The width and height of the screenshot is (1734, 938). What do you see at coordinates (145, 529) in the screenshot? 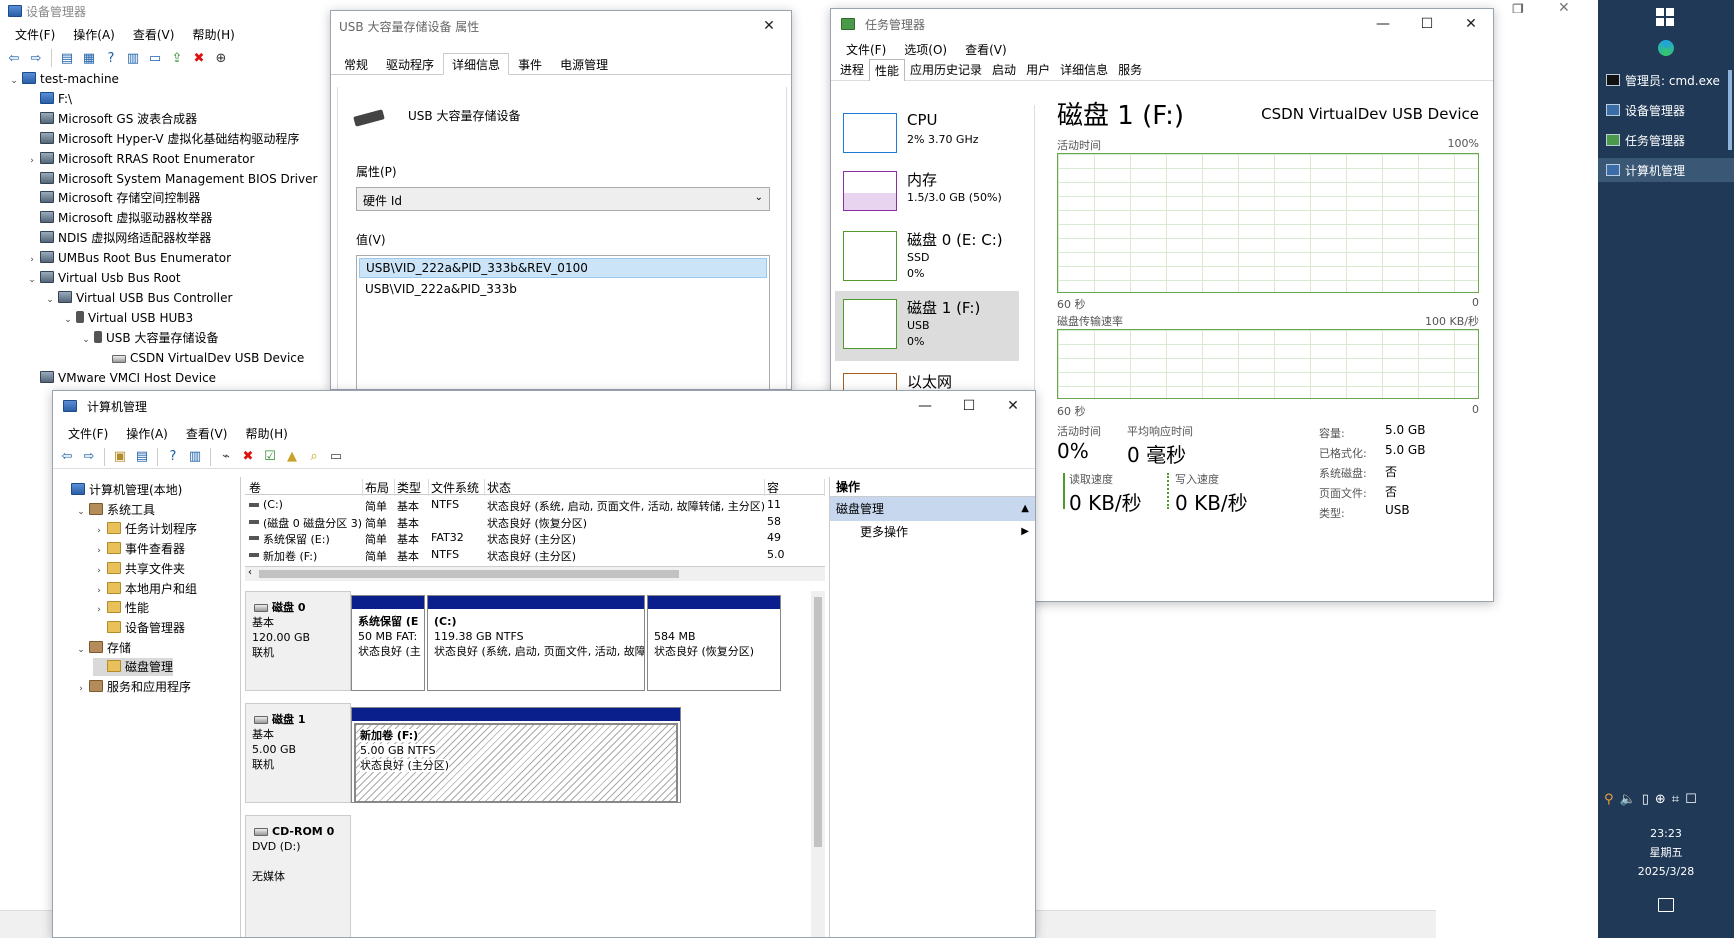
I see `cm-tree-item: › 任务计划程序` at bounding box center [145, 529].